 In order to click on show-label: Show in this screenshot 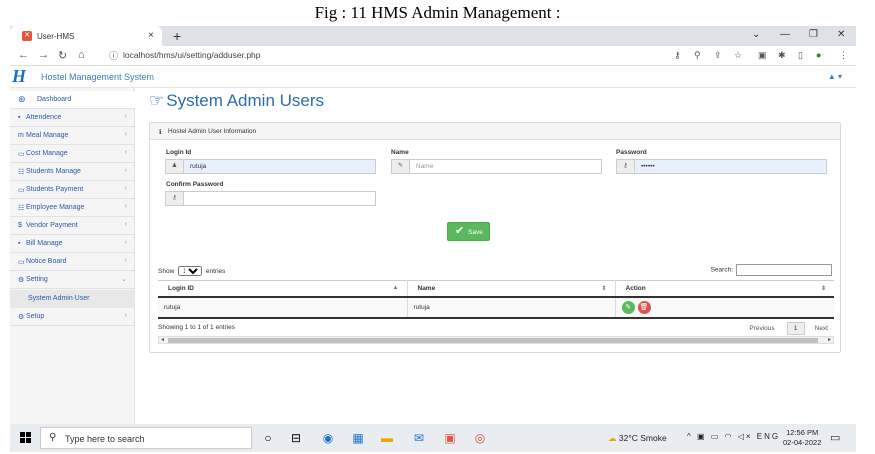, I will do `click(166, 271)`.